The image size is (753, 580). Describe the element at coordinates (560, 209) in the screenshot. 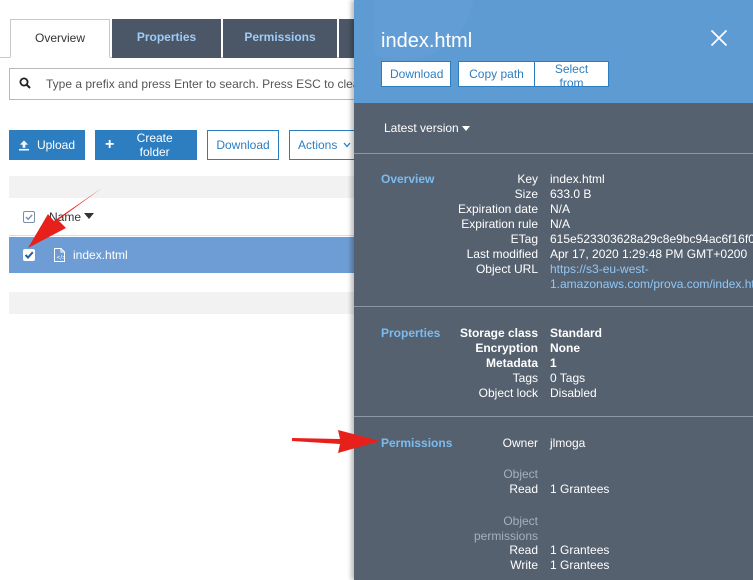

I see `expiration-date-value: N/A` at that location.